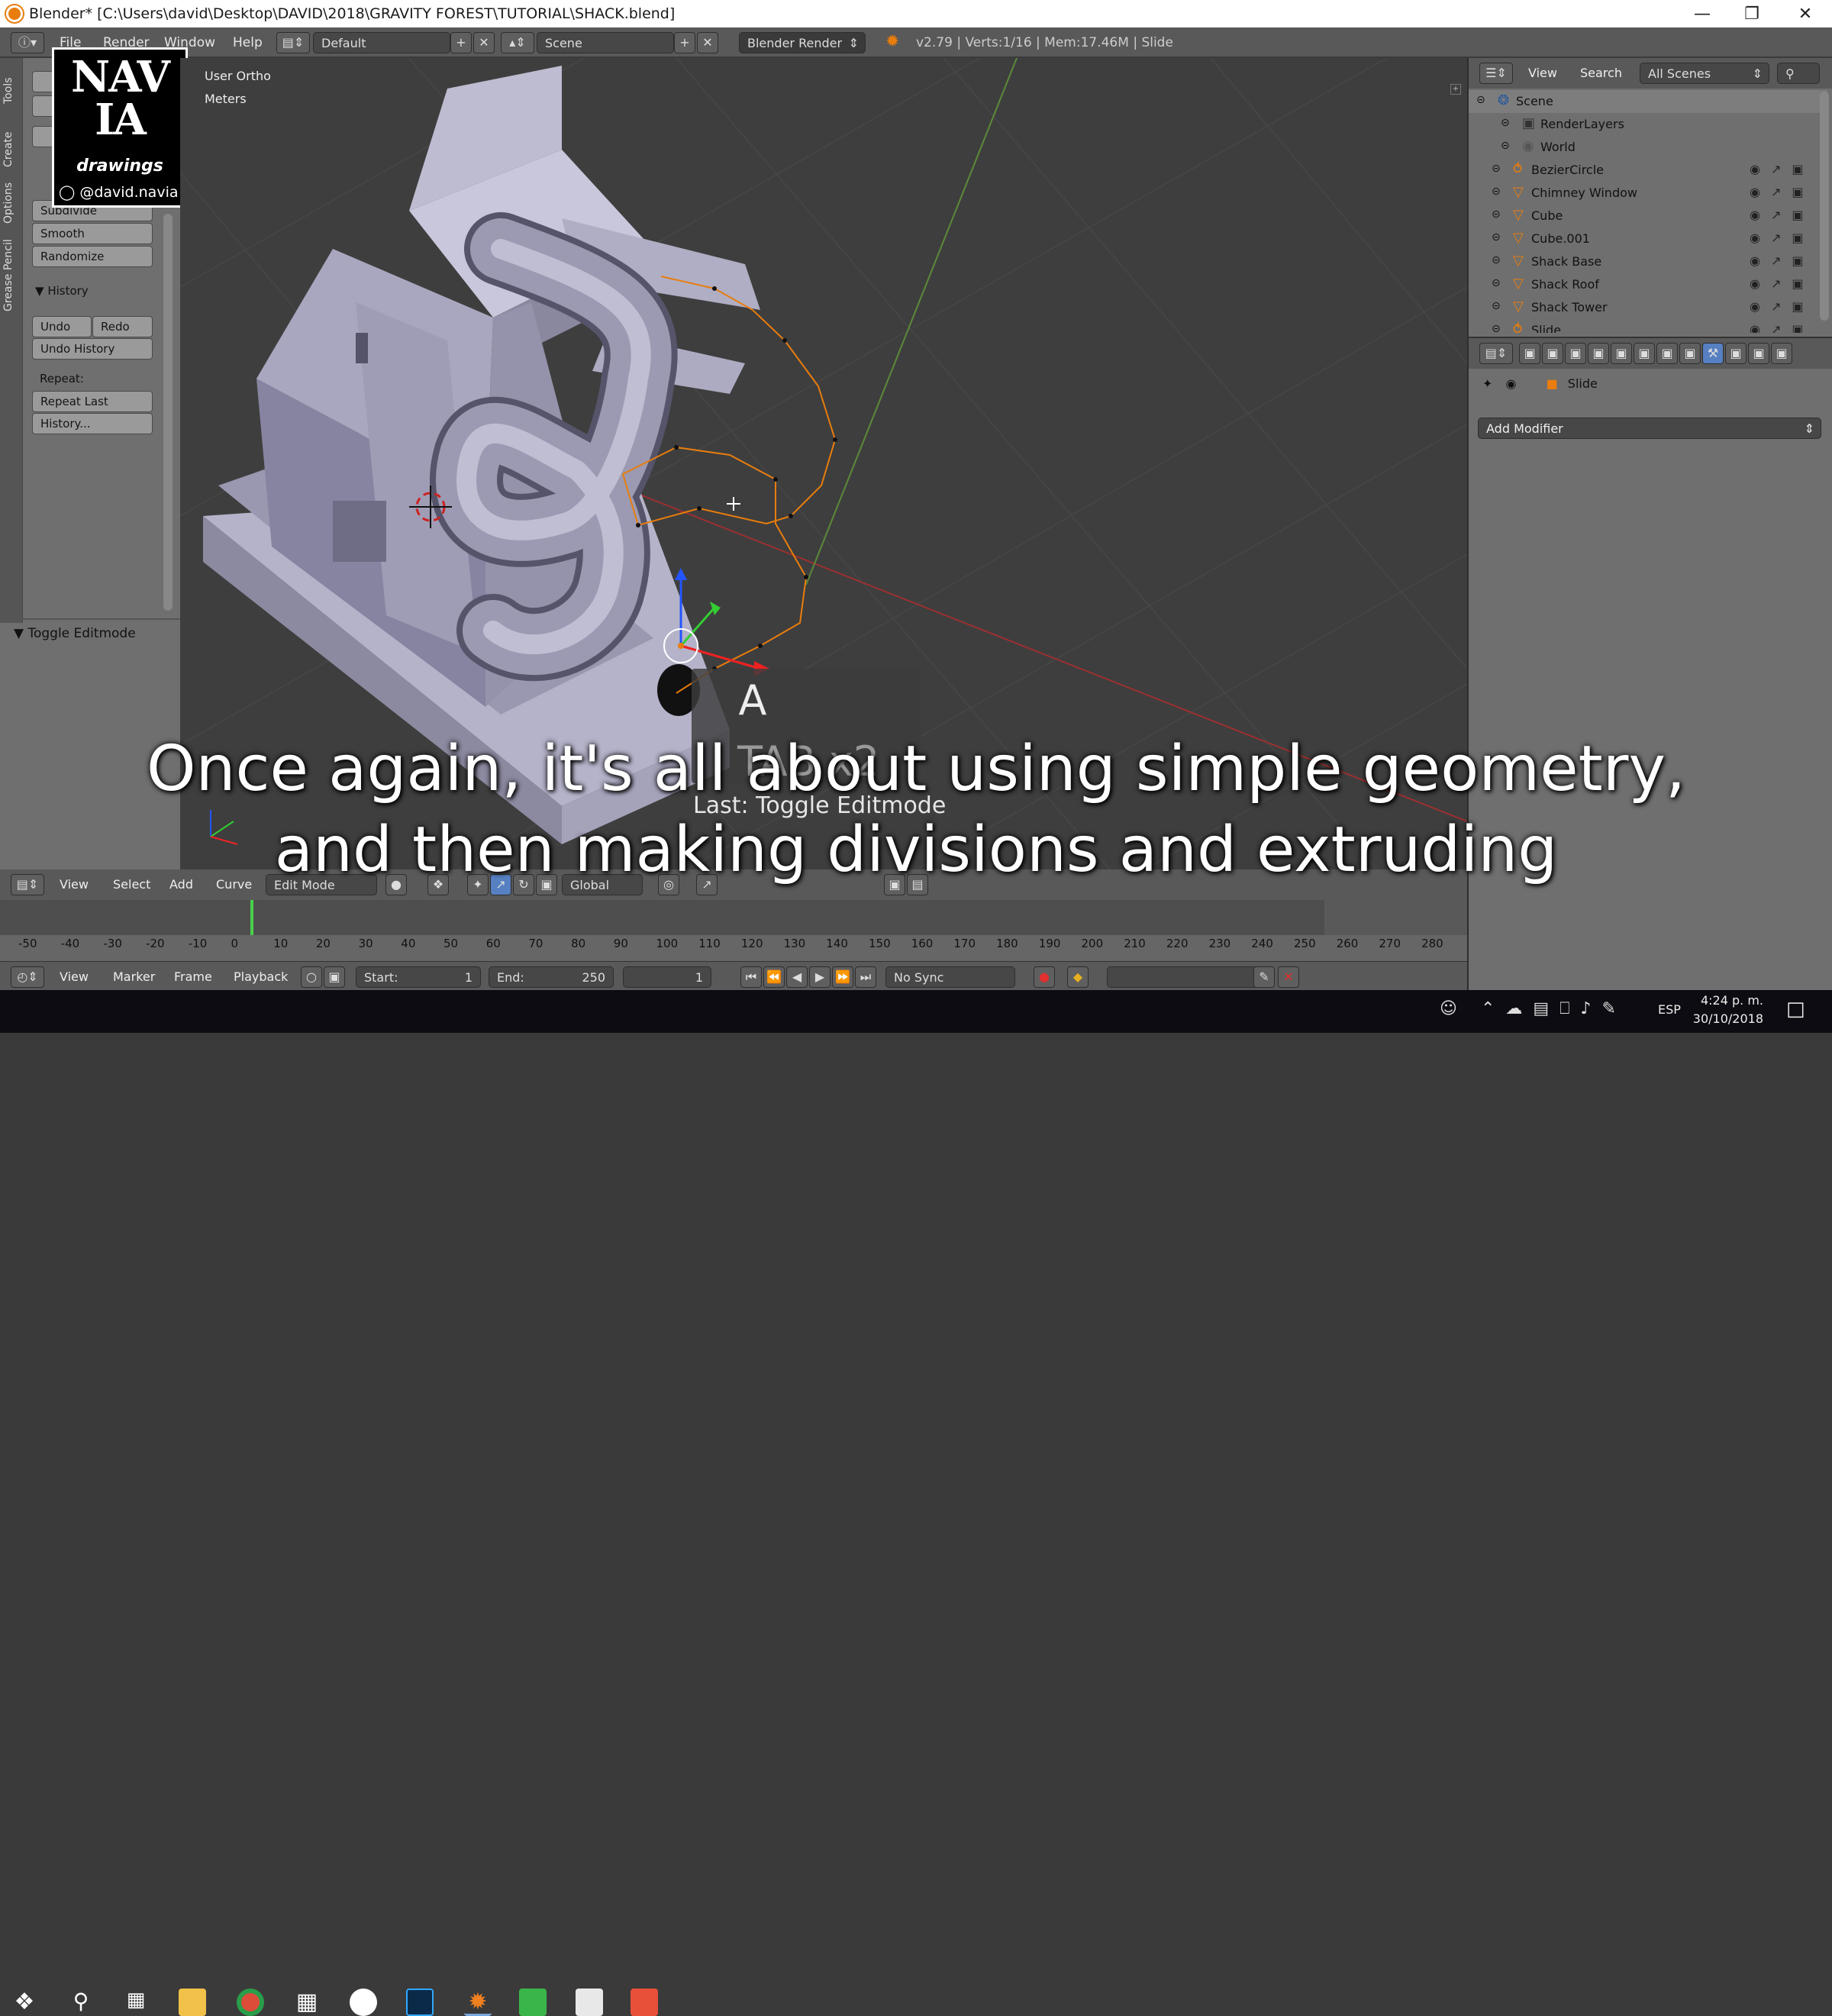 The width and height of the screenshot is (1832, 2016). What do you see at coordinates (11, 91) in the screenshot?
I see `tab-tools: Tools` at bounding box center [11, 91].